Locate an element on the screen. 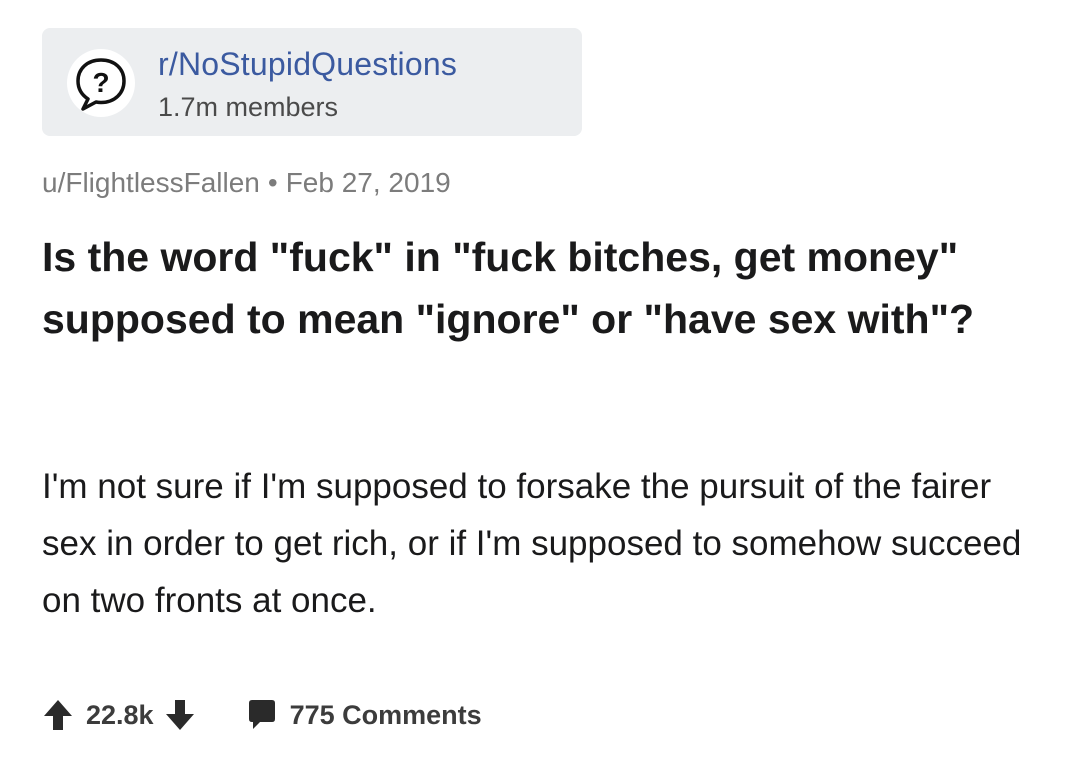  comments-button: 775 Comments is located at coordinates (364, 715).